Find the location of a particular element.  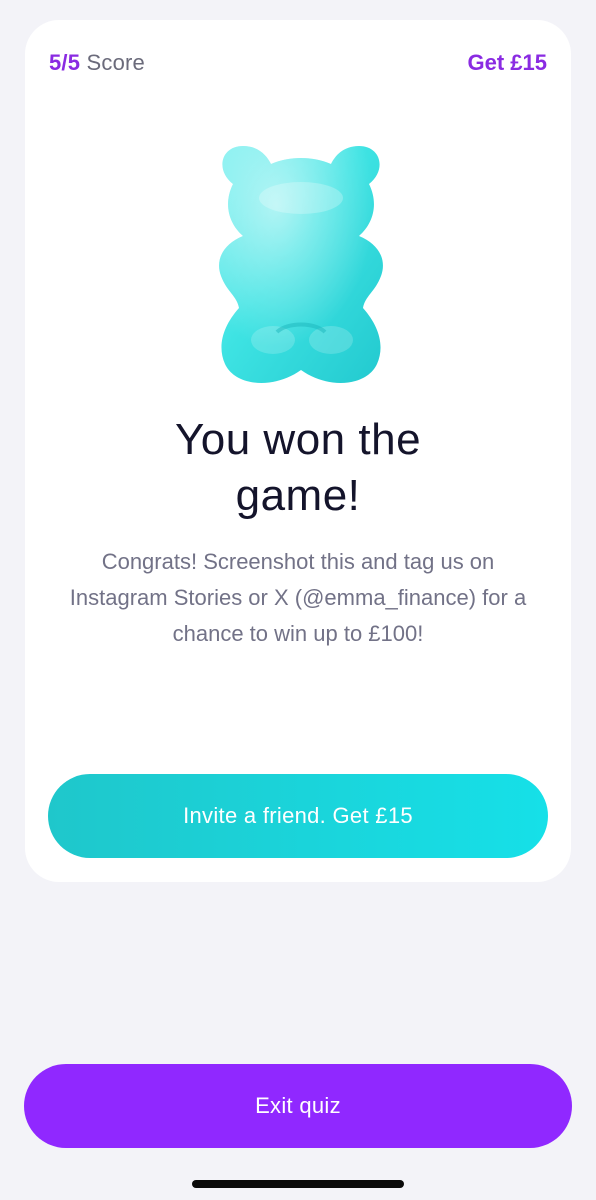

score-label: Score is located at coordinates (115, 62).